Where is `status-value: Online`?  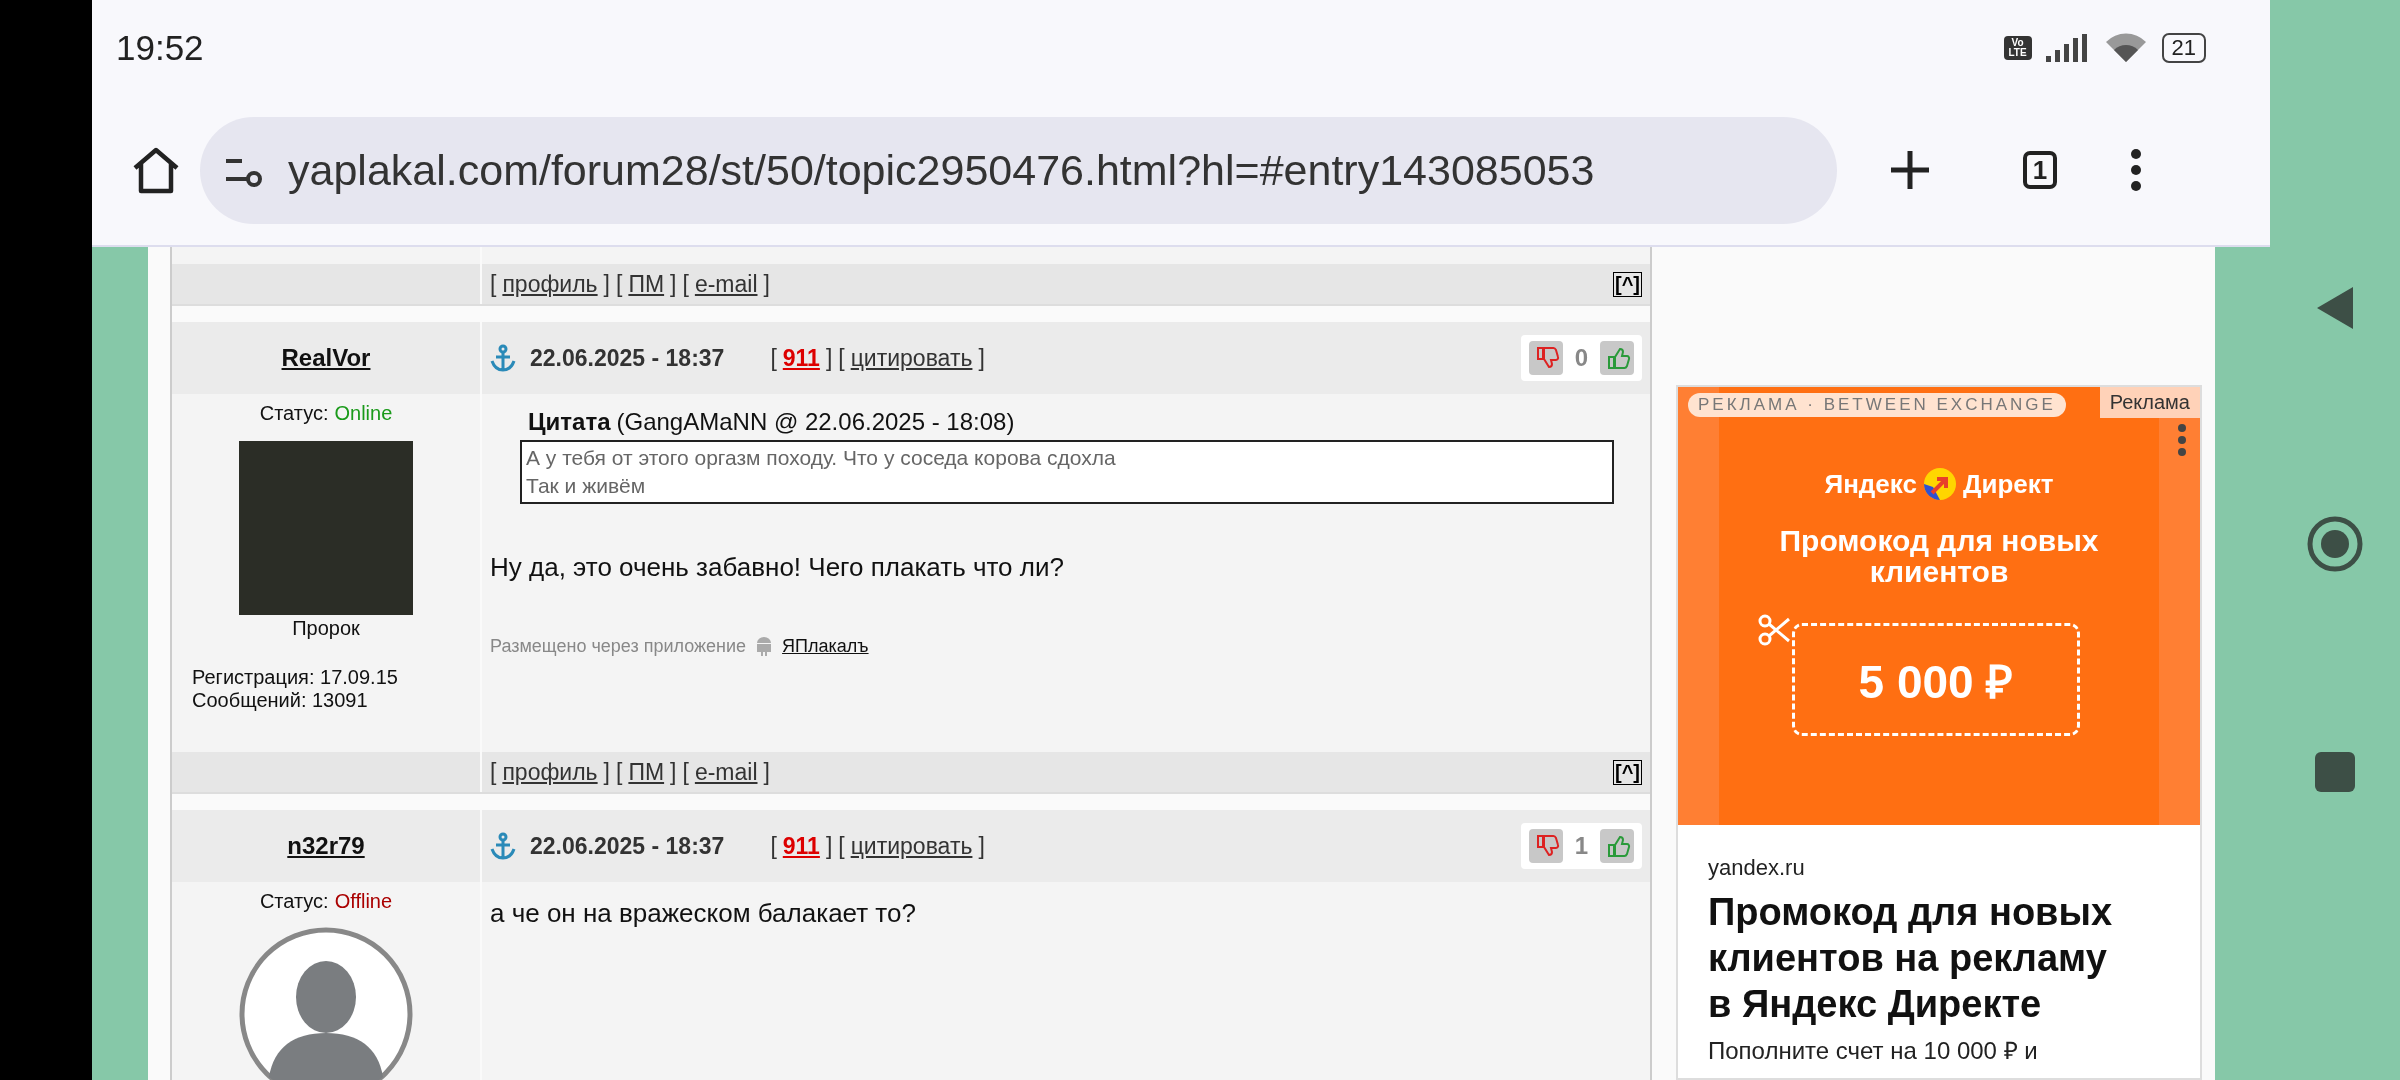 status-value: Online is located at coordinates (363, 413).